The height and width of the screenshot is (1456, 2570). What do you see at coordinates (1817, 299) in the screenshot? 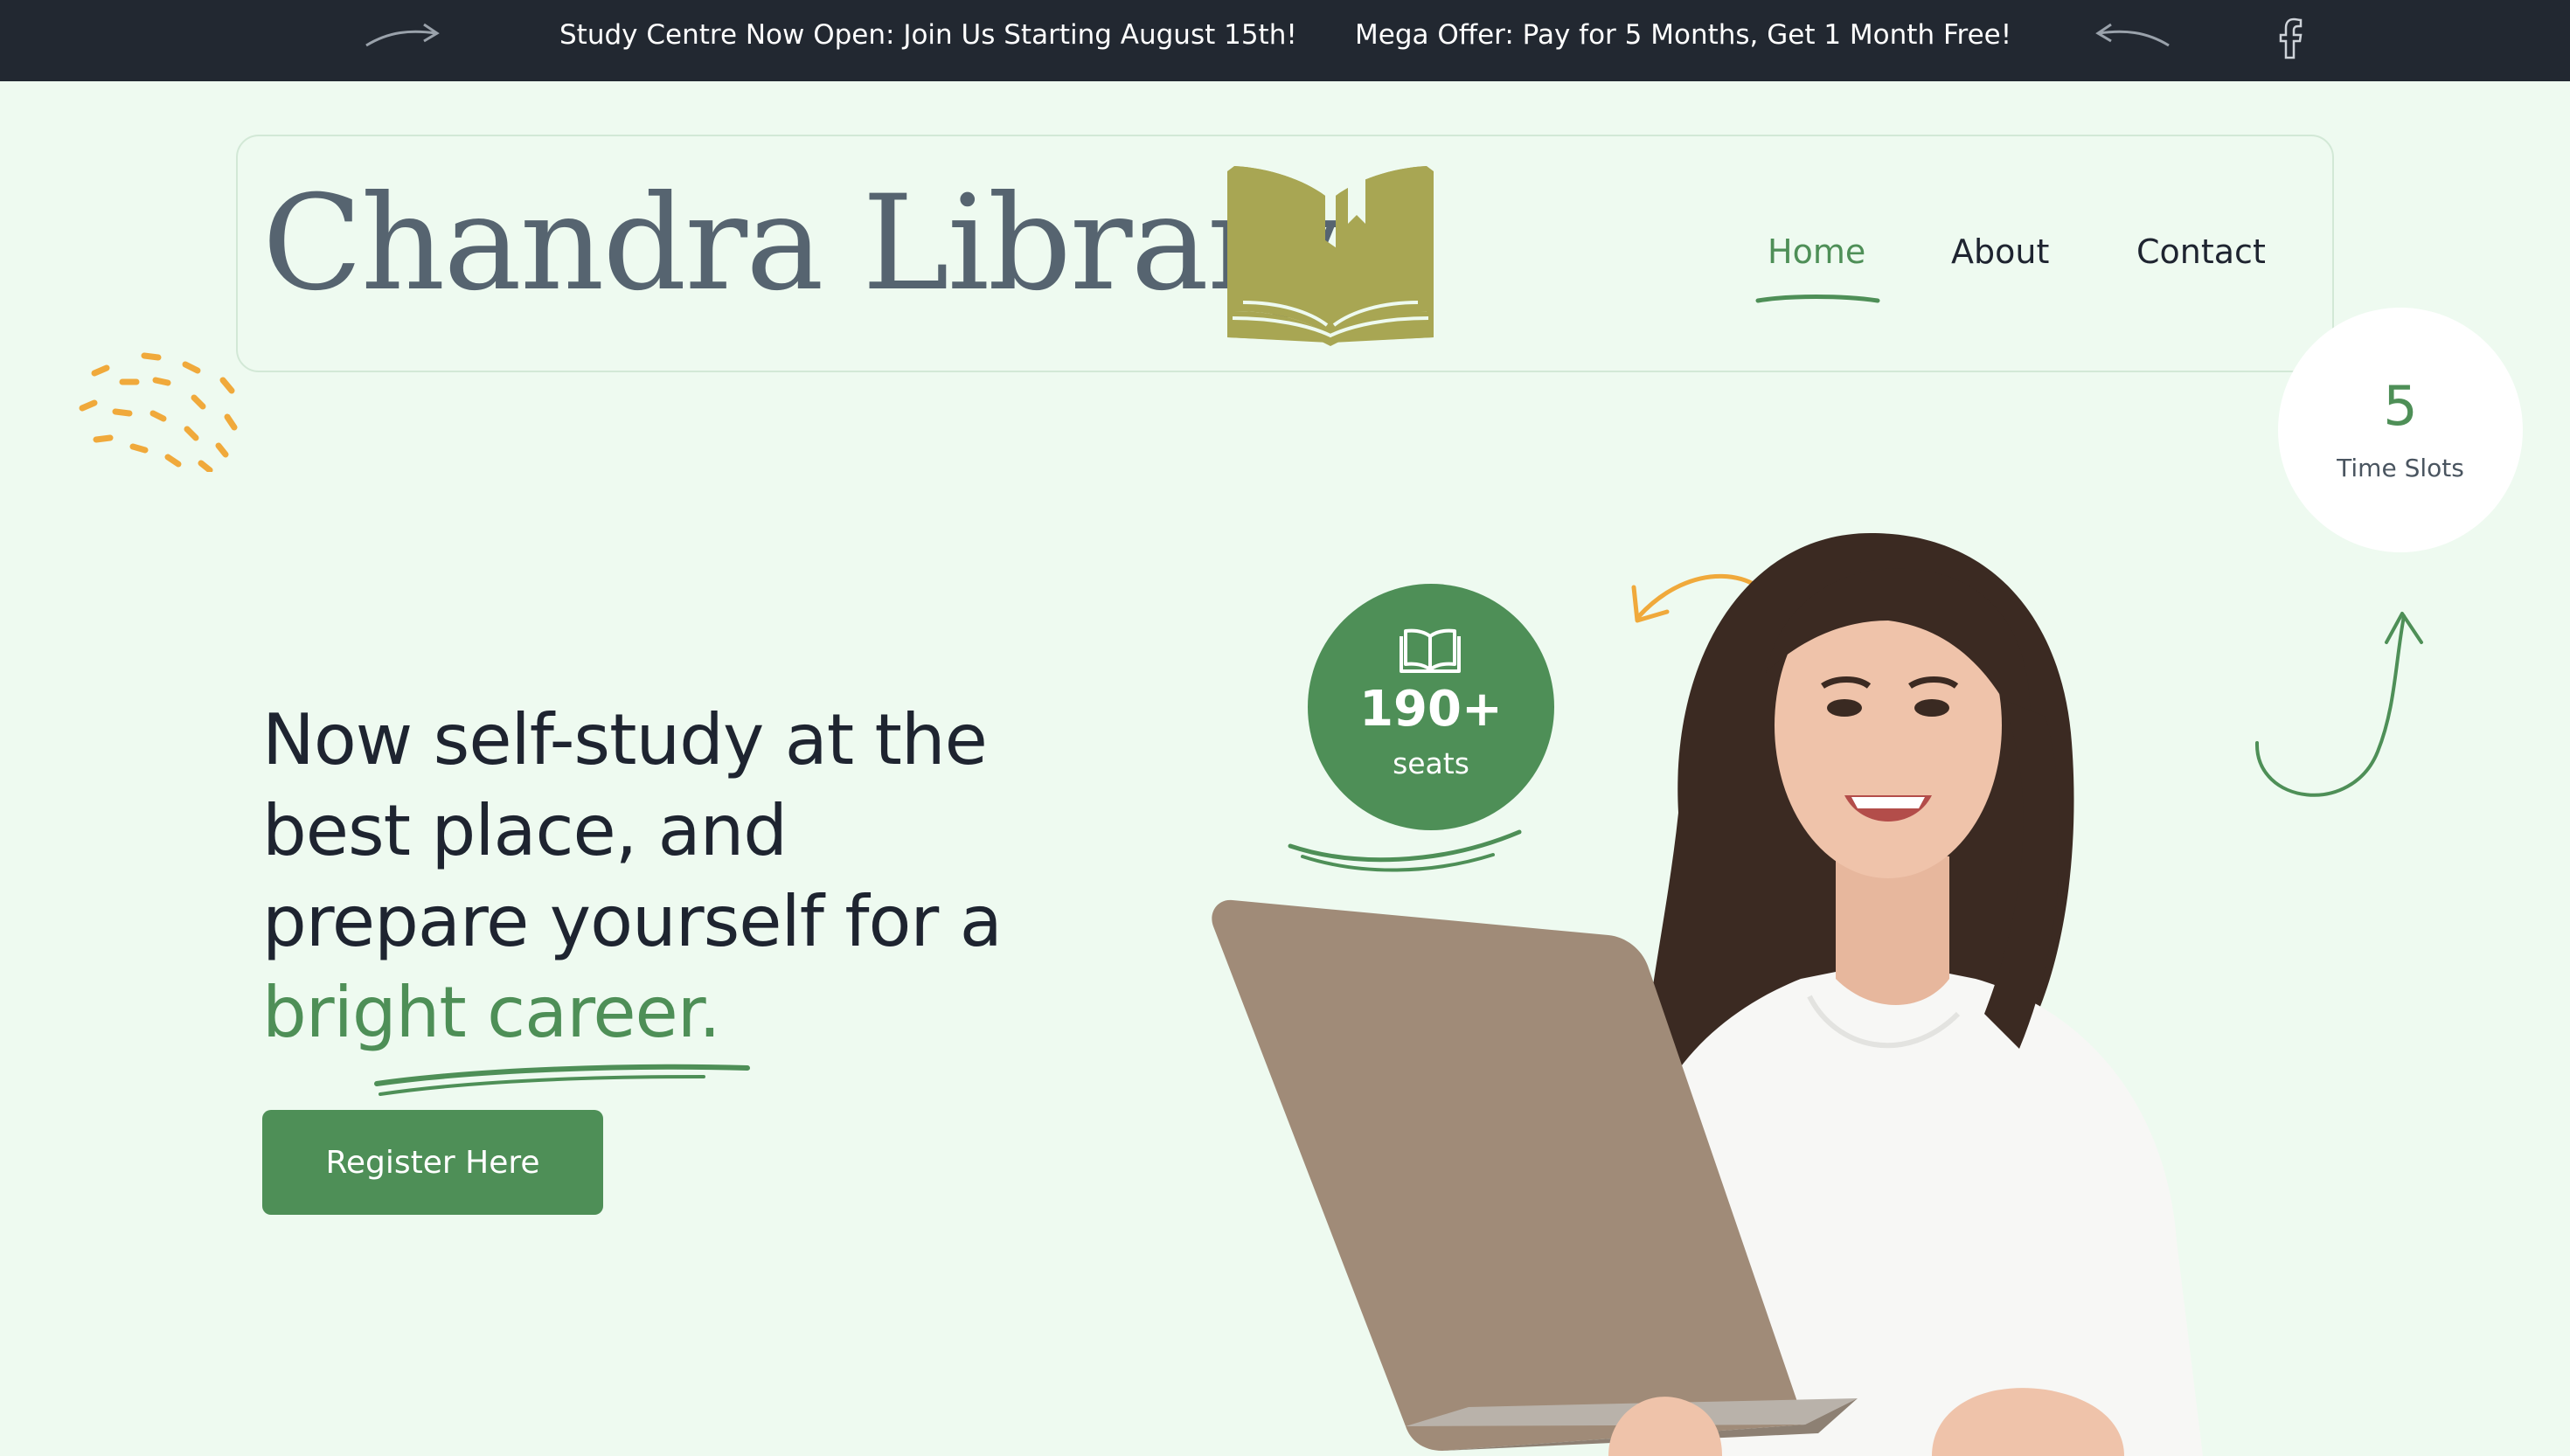
I see `nav-active-underline` at bounding box center [1817, 299].